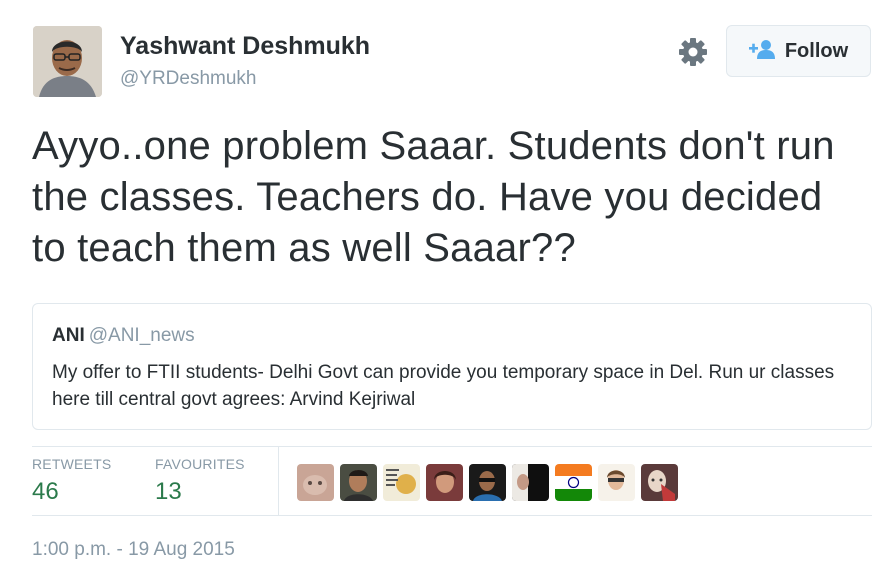 The width and height of the screenshot is (877, 565). What do you see at coordinates (45, 491) in the screenshot?
I see `retweets-count: 46` at bounding box center [45, 491].